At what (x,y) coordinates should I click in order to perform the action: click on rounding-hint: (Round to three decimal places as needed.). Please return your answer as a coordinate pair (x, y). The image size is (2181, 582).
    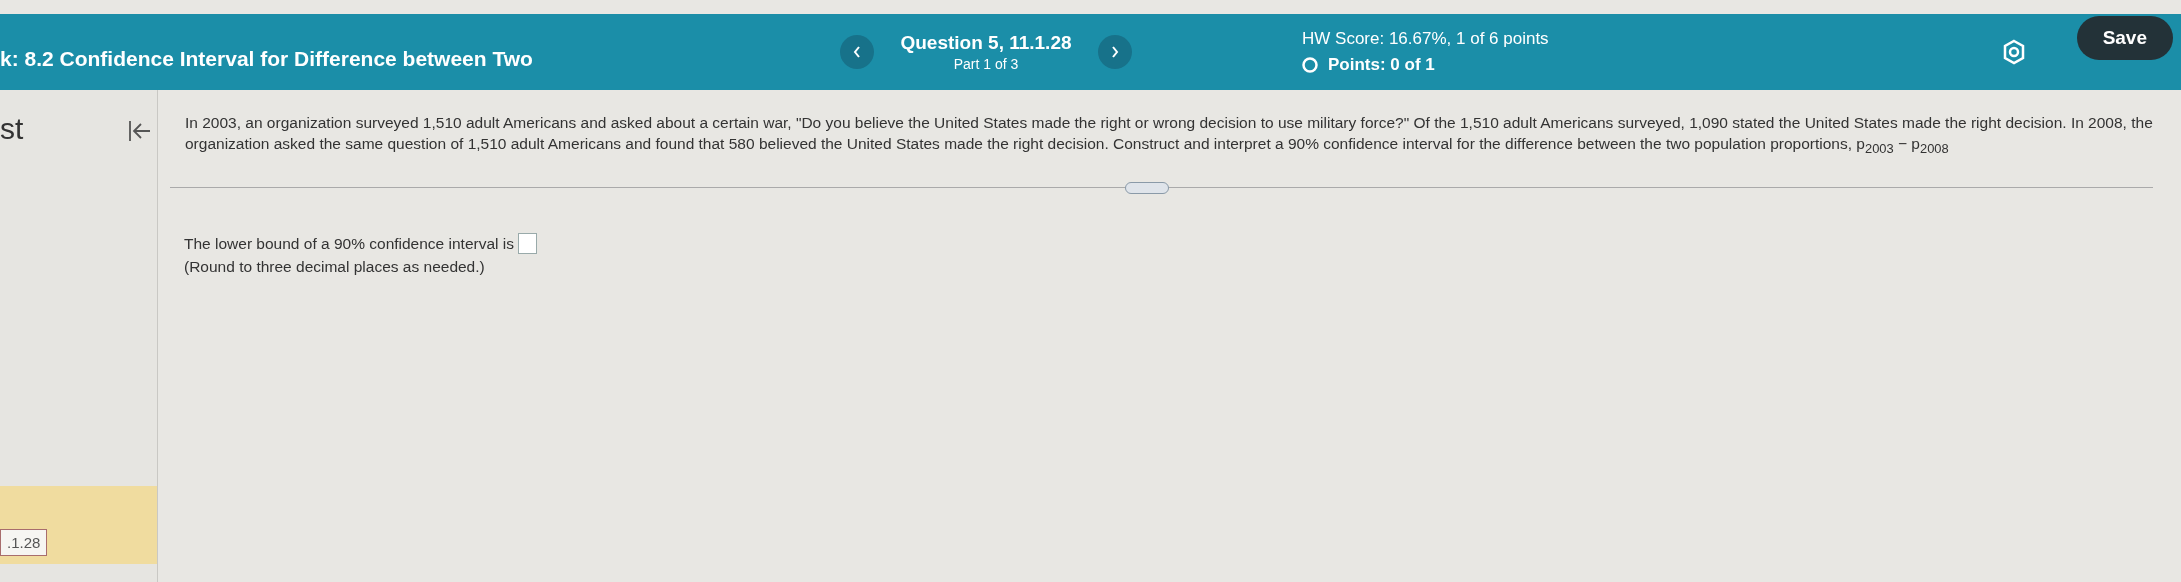
    Looking at the image, I should click on (335, 267).